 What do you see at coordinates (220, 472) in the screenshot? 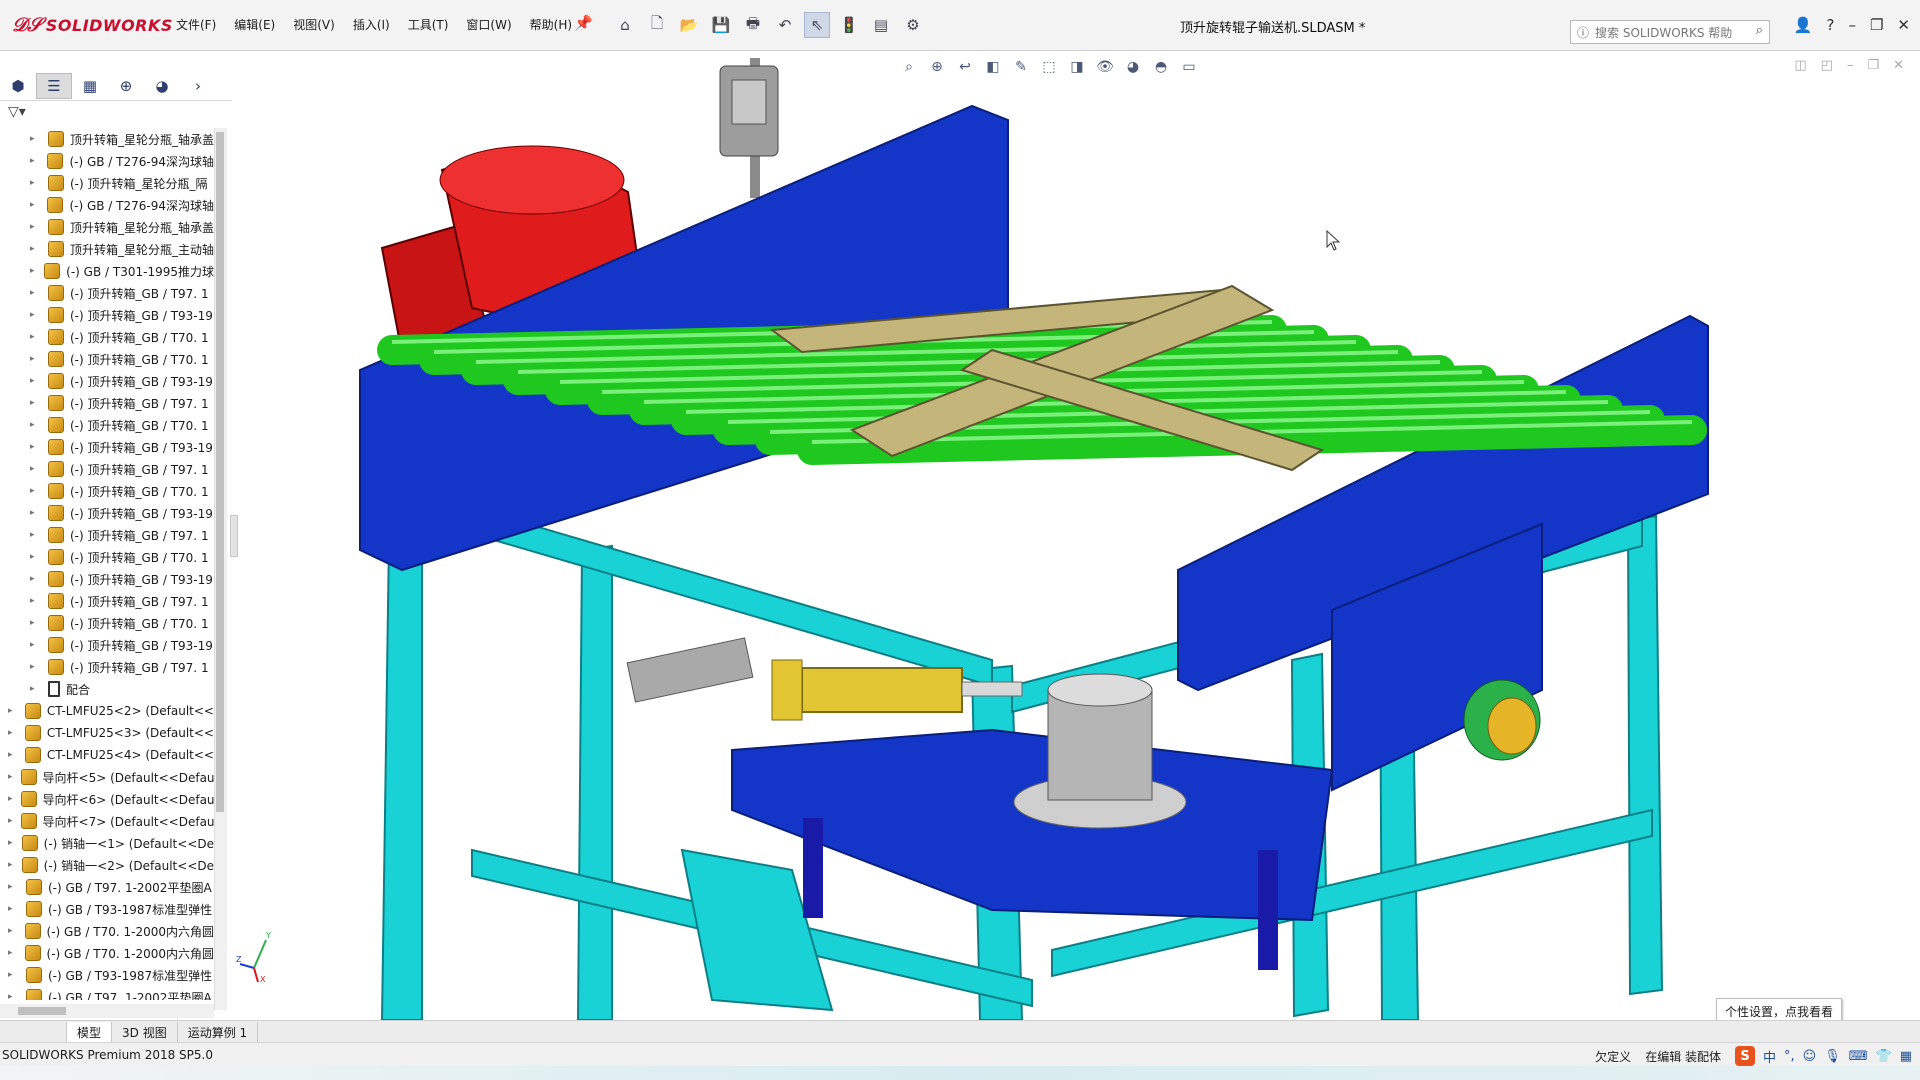
I see `tree-scroll-thumb` at bounding box center [220, 472].